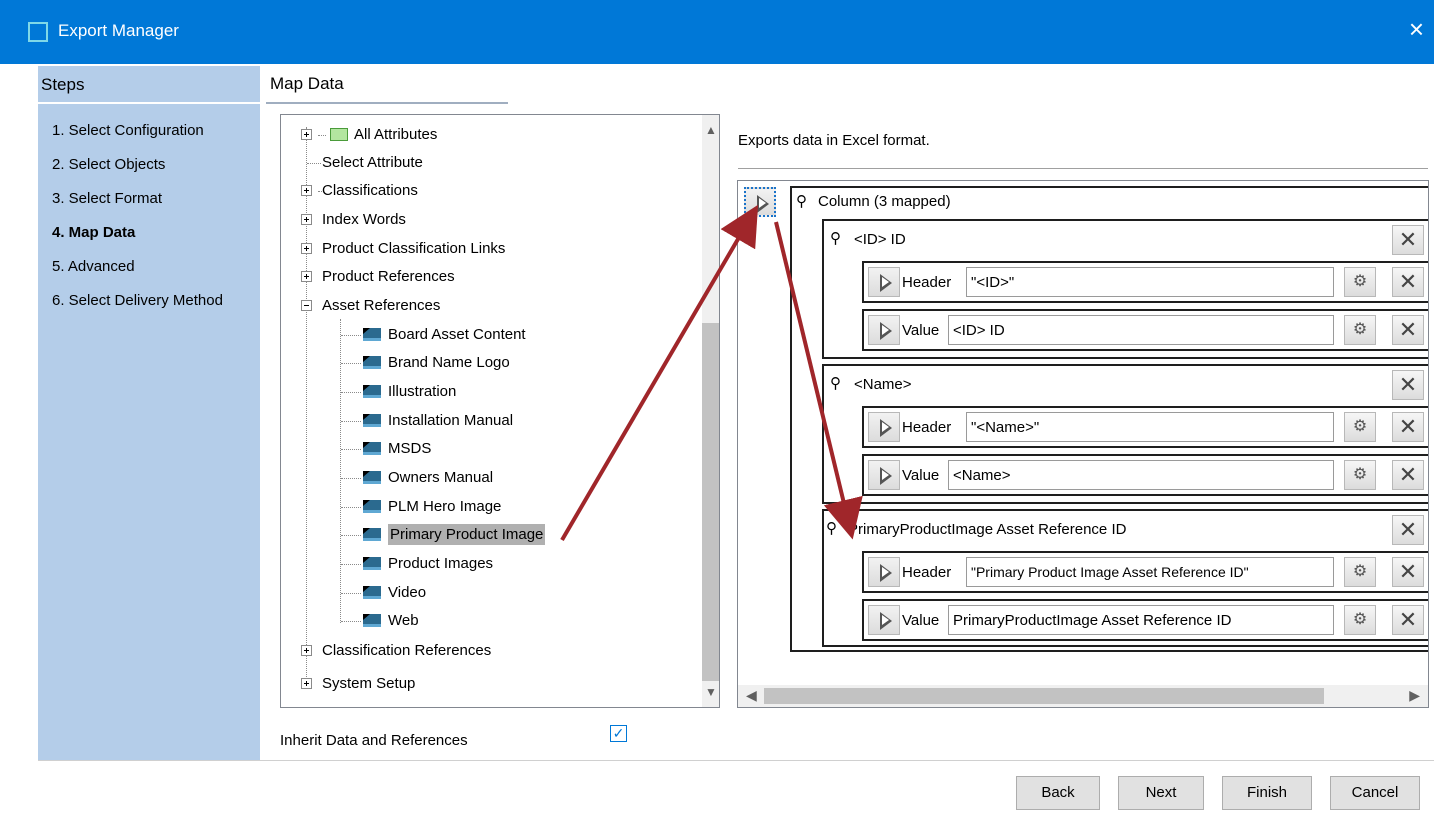 This screenshot has width=1434, height=816. I want to click on page-title: Map Data, so click(307, 83).